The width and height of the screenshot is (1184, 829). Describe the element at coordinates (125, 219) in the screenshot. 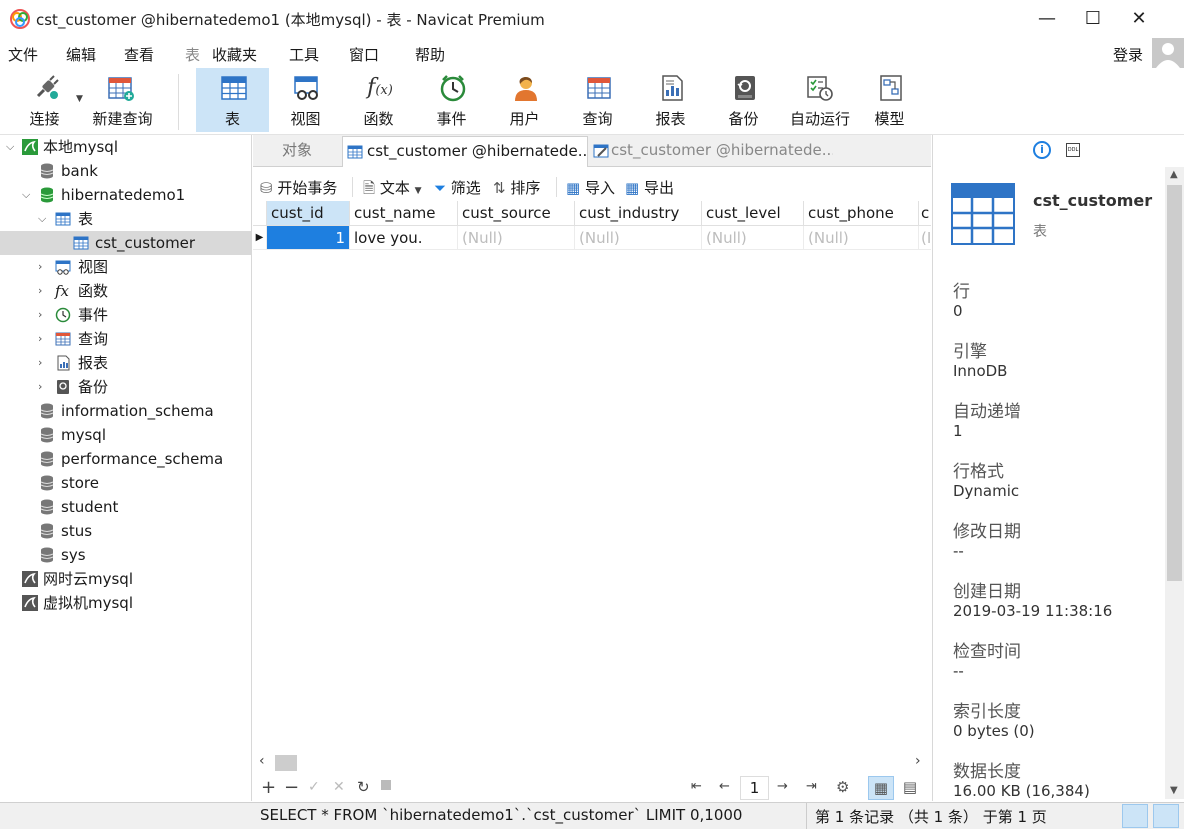

I see `tree-node-tables: ⌵ 表` at that location.